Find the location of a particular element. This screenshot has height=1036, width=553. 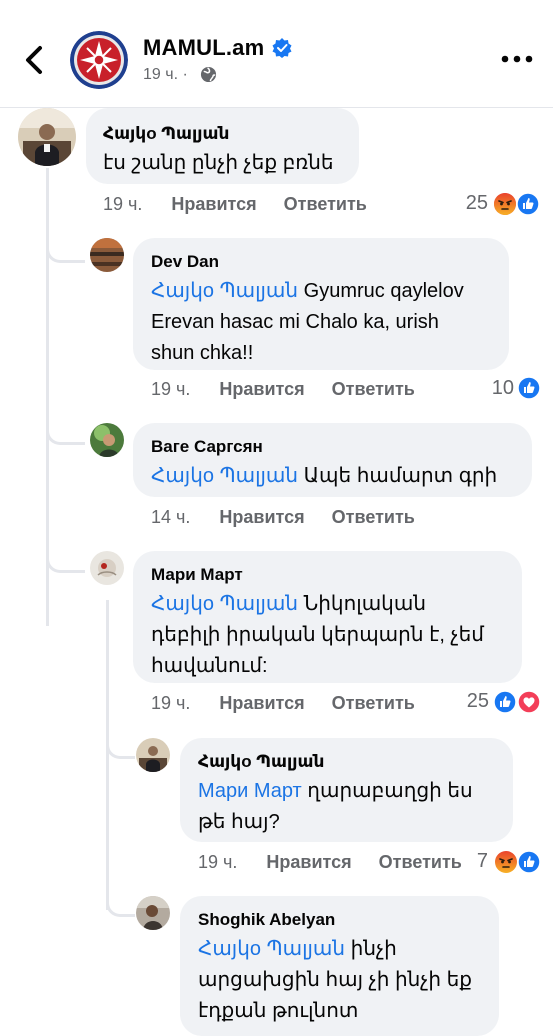

page-avatar is located at coordinates (99, 60).